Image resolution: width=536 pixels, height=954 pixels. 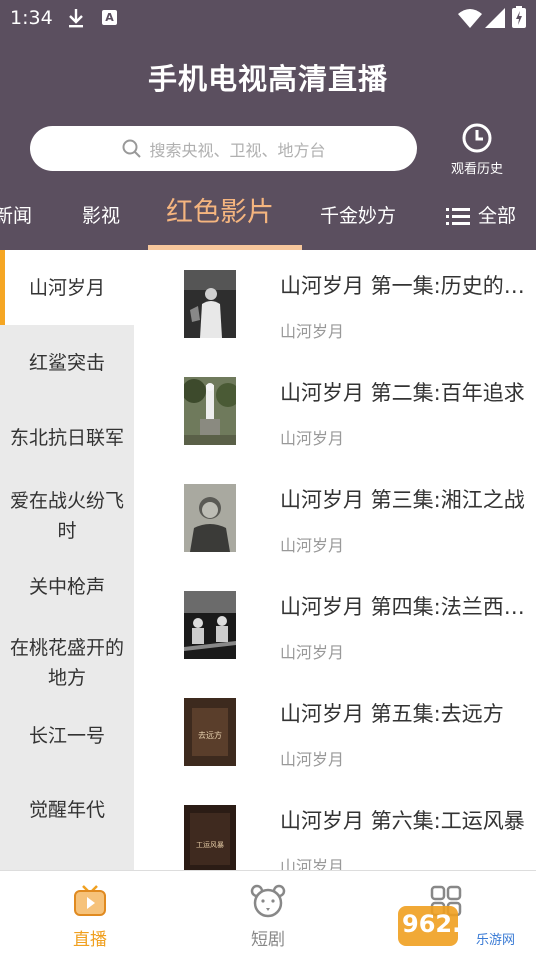 What do you see at coordinates (495, 18) in the screenshot?
I see `signal-icon` at bounding box center [495, 18].